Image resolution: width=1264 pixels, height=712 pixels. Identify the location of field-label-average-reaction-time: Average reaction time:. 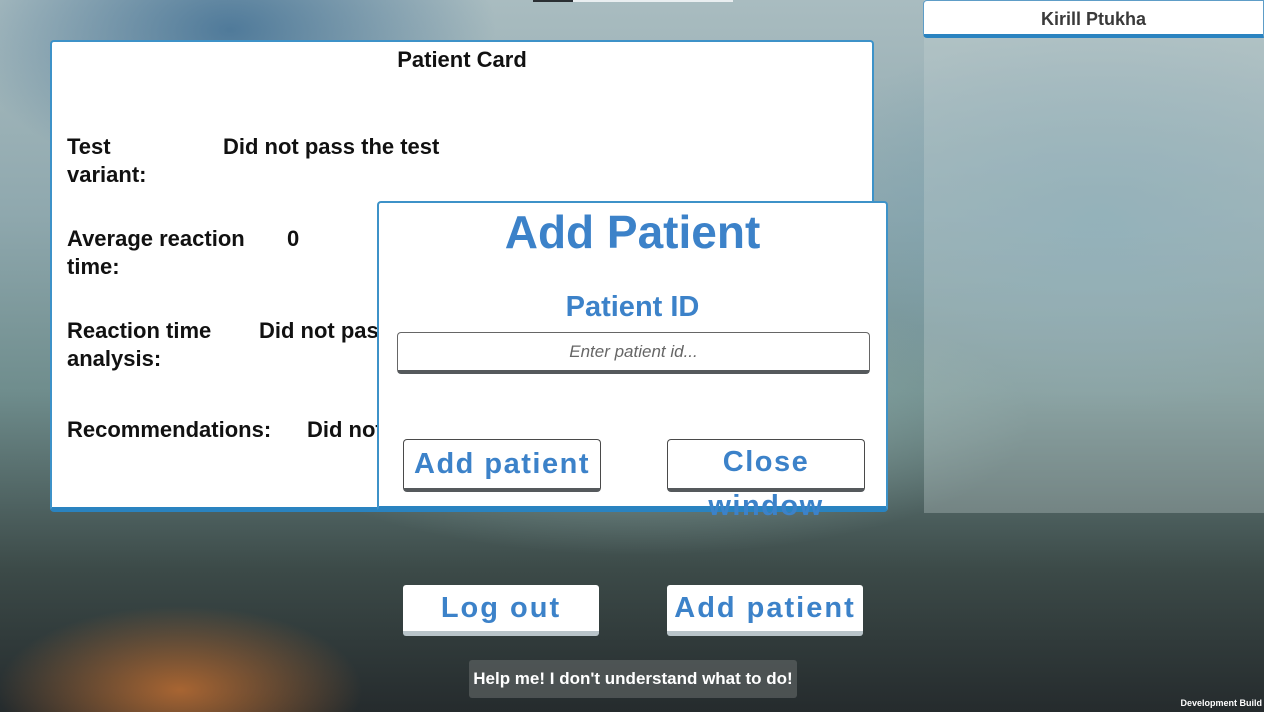
(156, 252).